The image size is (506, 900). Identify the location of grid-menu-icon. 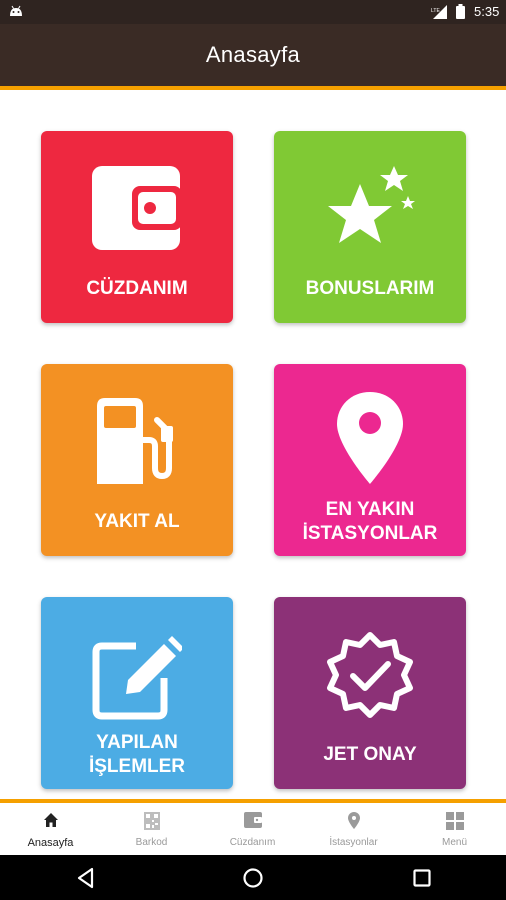
(454, 822).